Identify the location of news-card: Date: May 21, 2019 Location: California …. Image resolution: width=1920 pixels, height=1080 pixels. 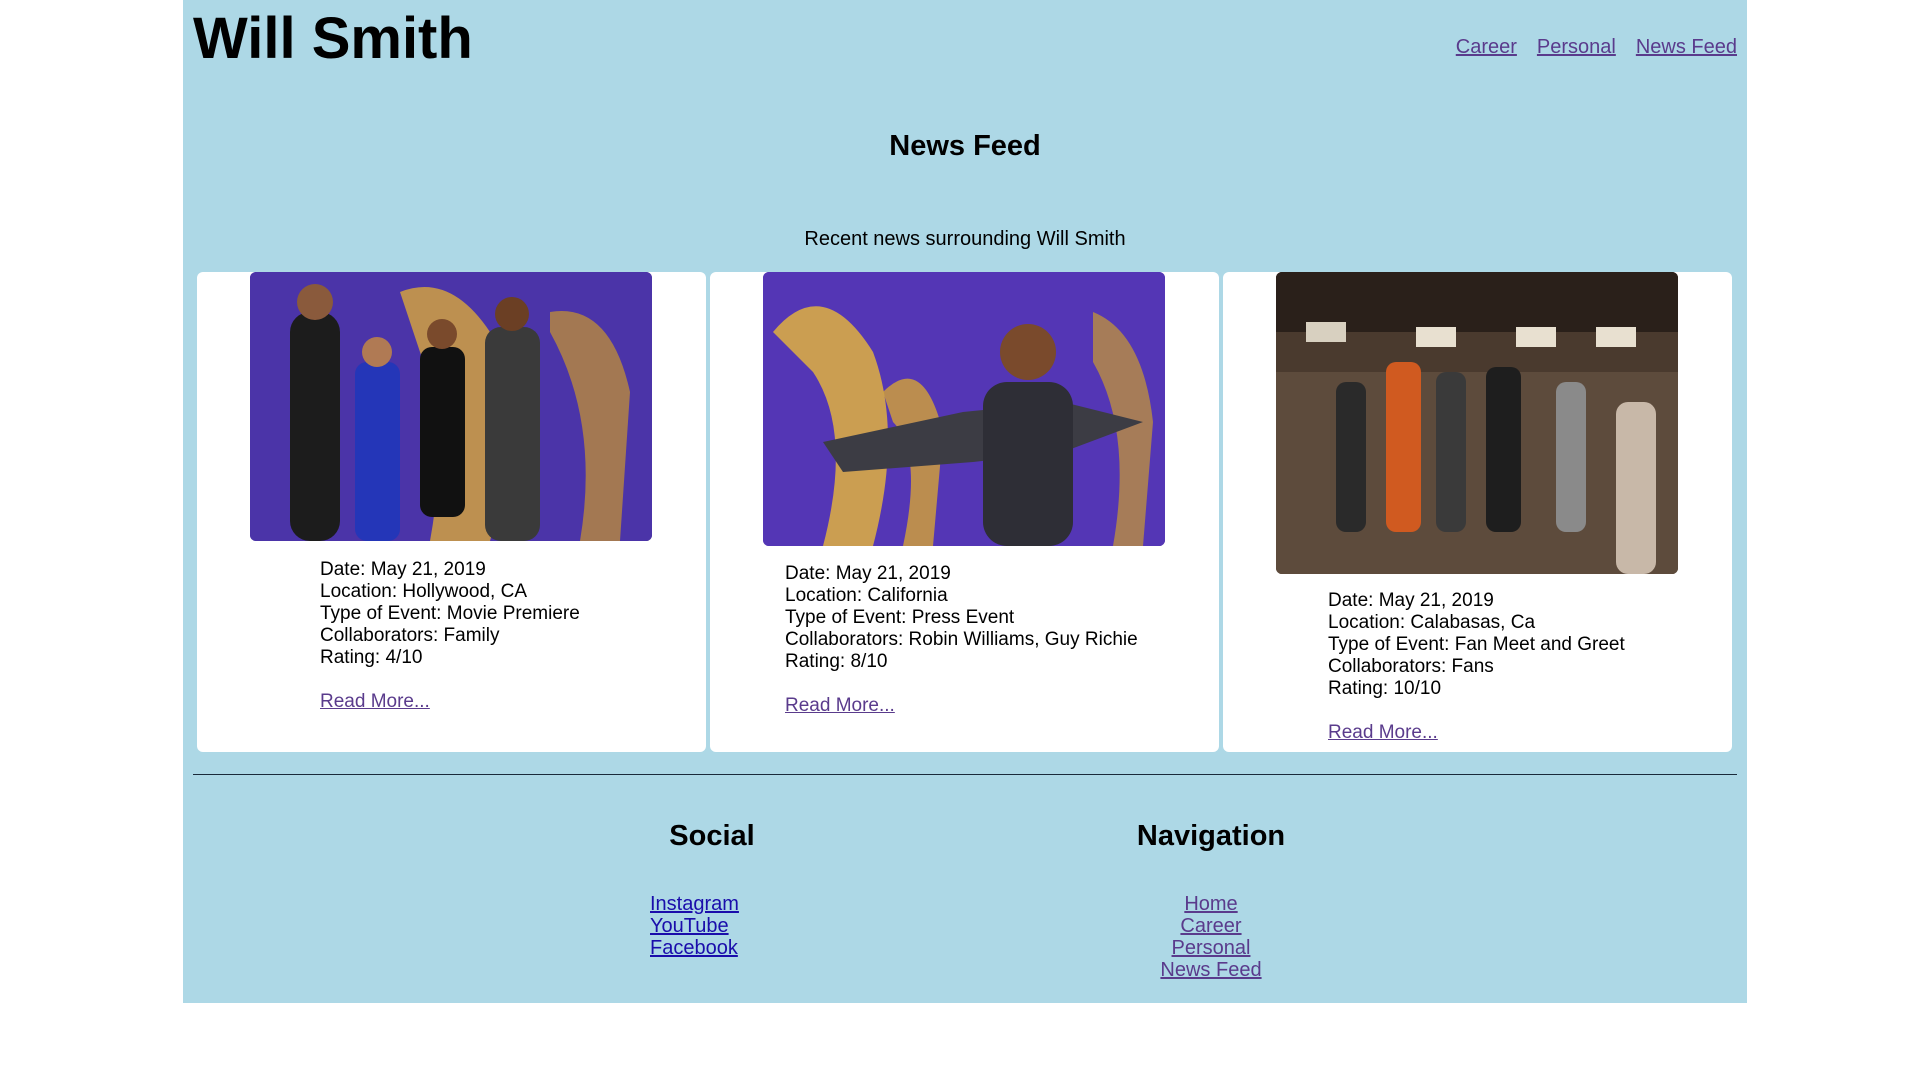
(964, 512).